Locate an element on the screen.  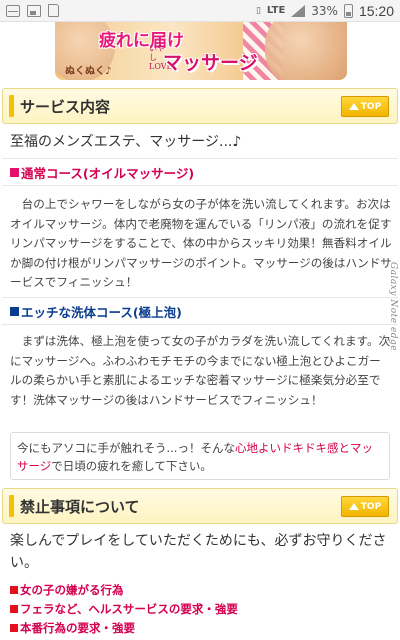
section-title: サービス内容 is located at coordinates (65, 106).